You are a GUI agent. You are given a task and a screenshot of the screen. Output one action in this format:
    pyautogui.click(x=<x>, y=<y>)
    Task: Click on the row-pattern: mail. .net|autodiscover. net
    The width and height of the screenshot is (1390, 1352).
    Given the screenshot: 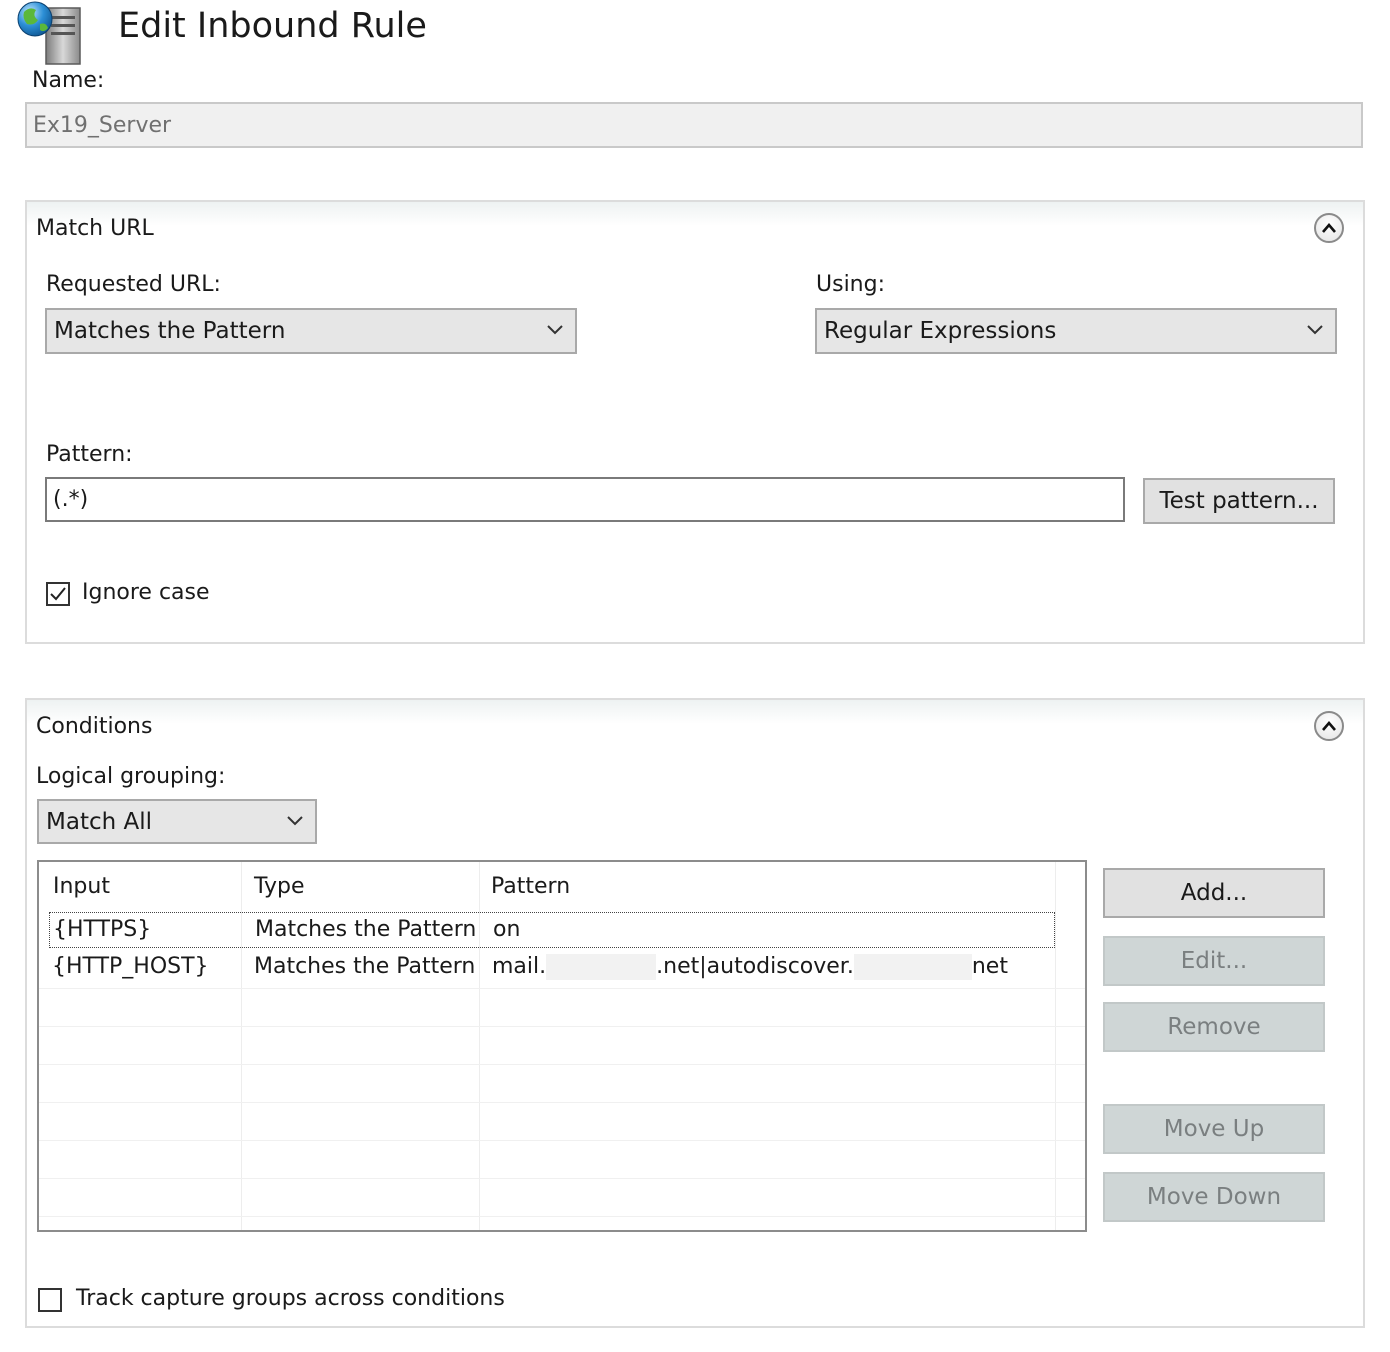 What is the action you would take?
    pyautogui.click(x=750, y=967)
    